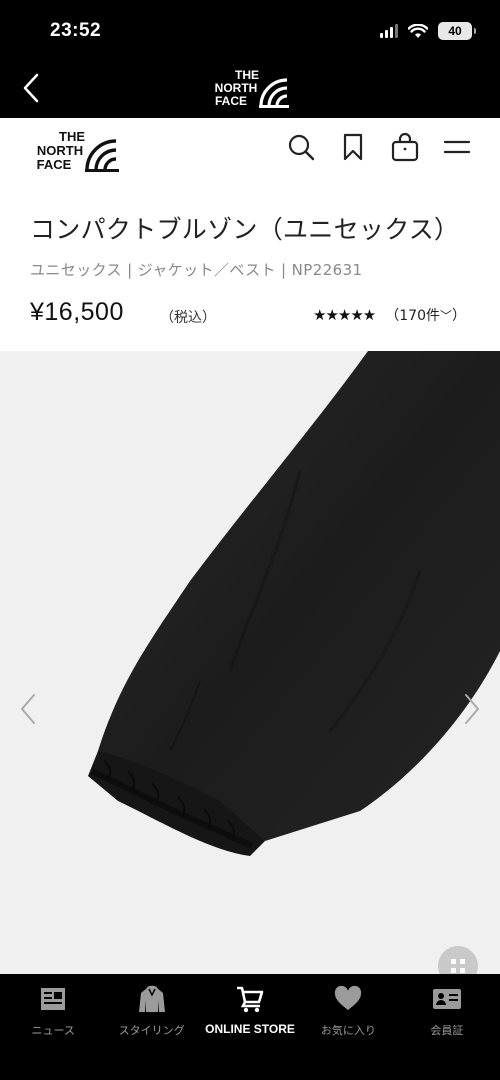 This screenshot has height=1080, width=500. I want to click on battery-level: 40, so click(455, 31).